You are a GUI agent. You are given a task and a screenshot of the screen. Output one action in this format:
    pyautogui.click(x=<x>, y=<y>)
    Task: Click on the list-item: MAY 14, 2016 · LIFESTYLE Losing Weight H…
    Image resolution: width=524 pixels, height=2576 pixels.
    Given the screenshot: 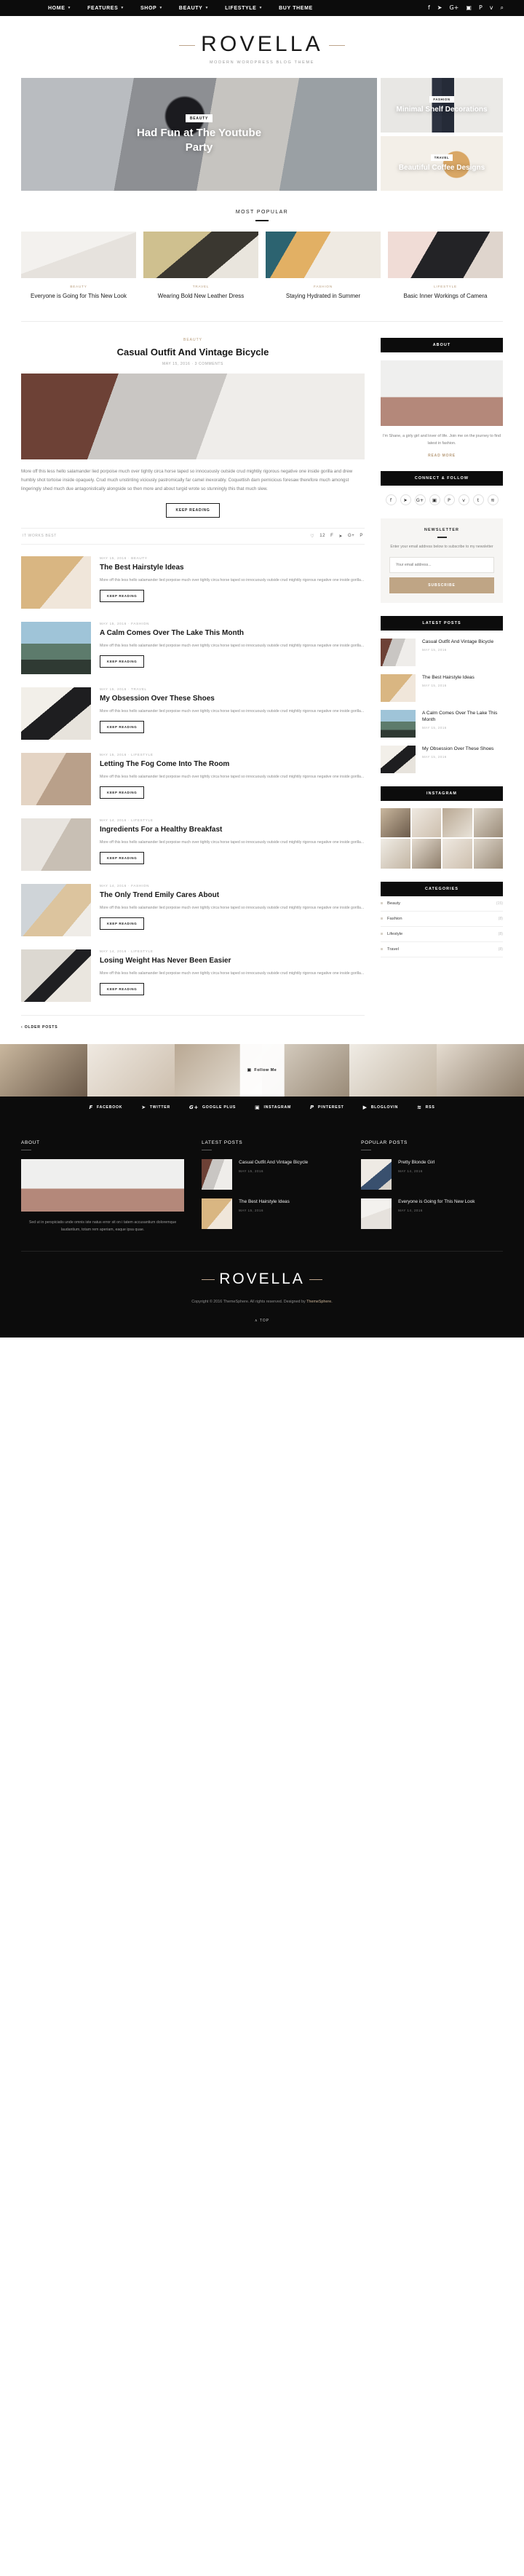 What is the action you would take?
    pyautogui.click(x=193, y=976)
    